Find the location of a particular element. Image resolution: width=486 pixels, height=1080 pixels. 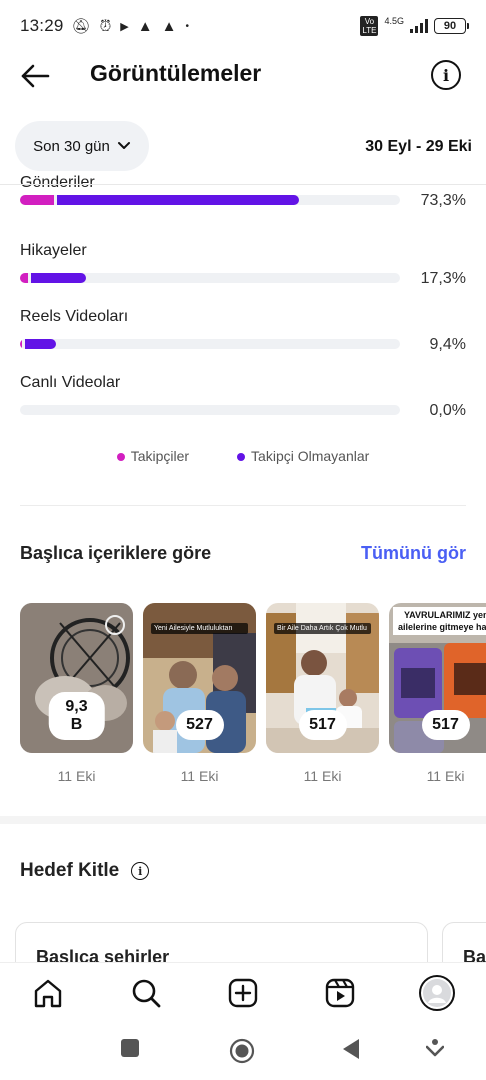

home-button-icon is located at coordinates (242, 1051).